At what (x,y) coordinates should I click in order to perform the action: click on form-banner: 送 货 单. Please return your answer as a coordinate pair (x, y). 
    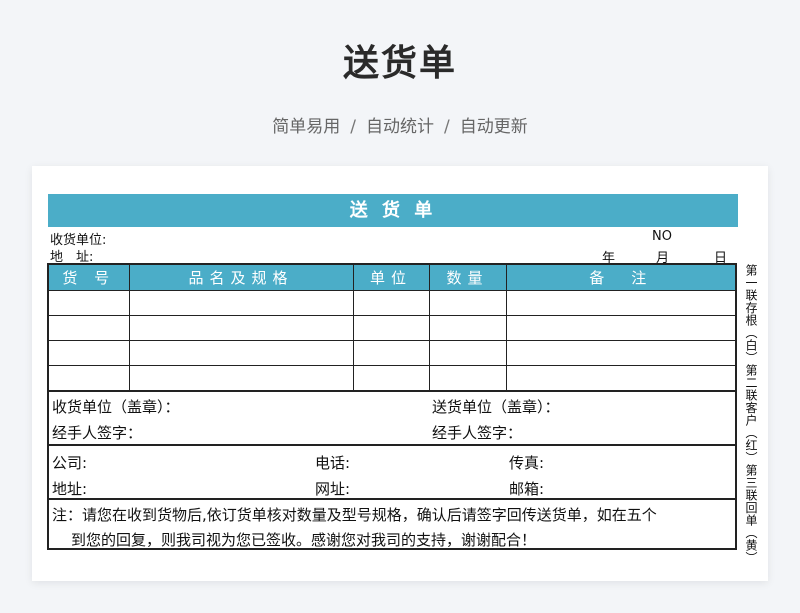
    Looking at the image, I should click on (393, 210).